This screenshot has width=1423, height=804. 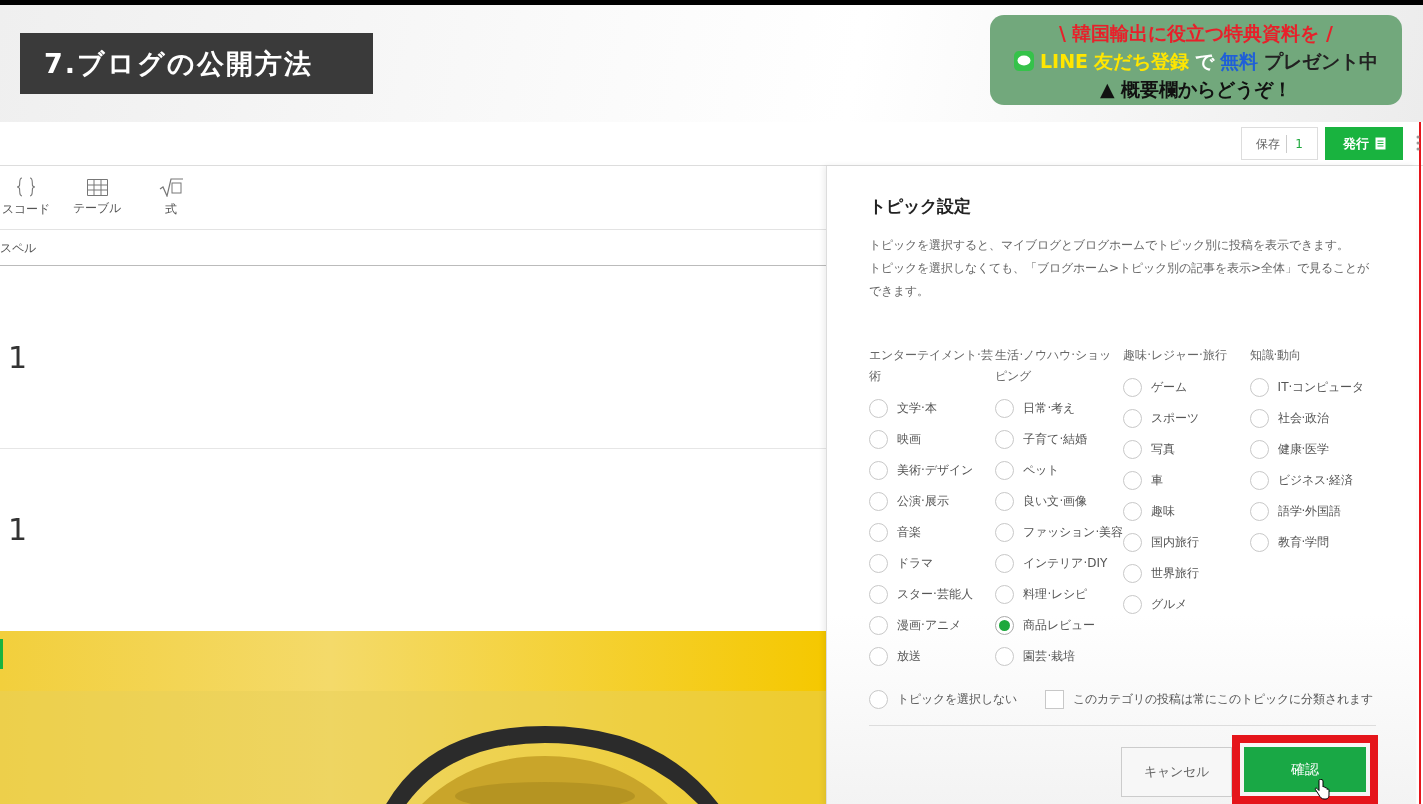 What do you see at coordinates (26, 197) in the screenshot?
I see `toolbar-tool: スコード` at bounding box center [26, 197].